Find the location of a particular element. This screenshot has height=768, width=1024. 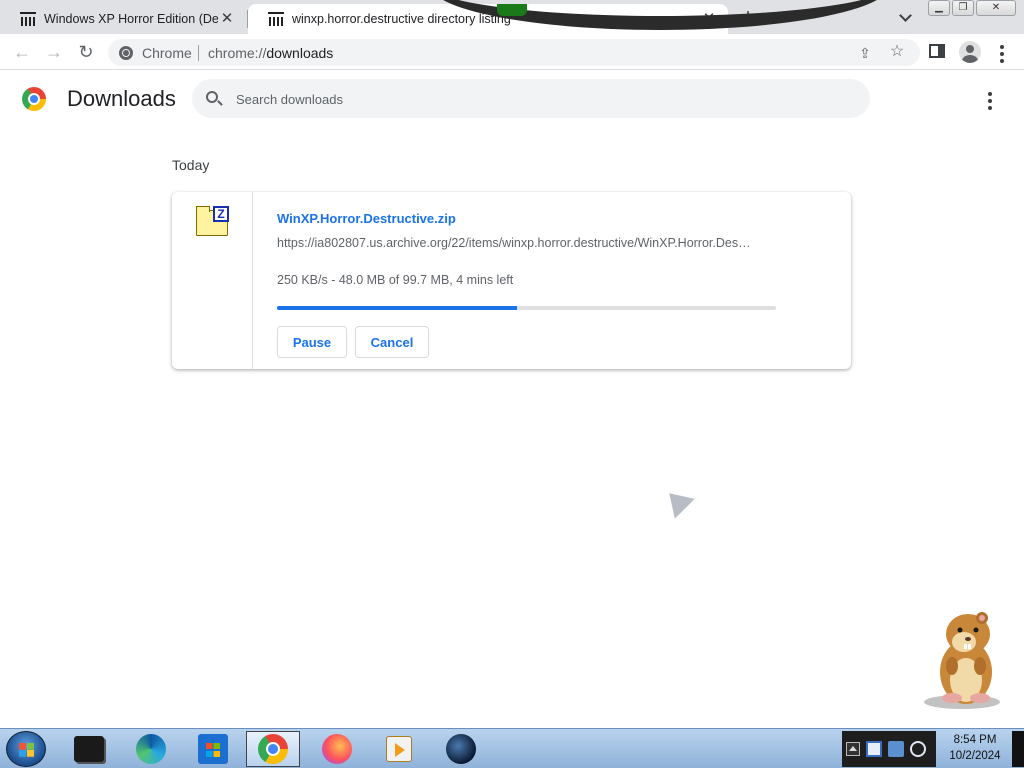

taskbar-chrome is located at coordinates (273, 749).